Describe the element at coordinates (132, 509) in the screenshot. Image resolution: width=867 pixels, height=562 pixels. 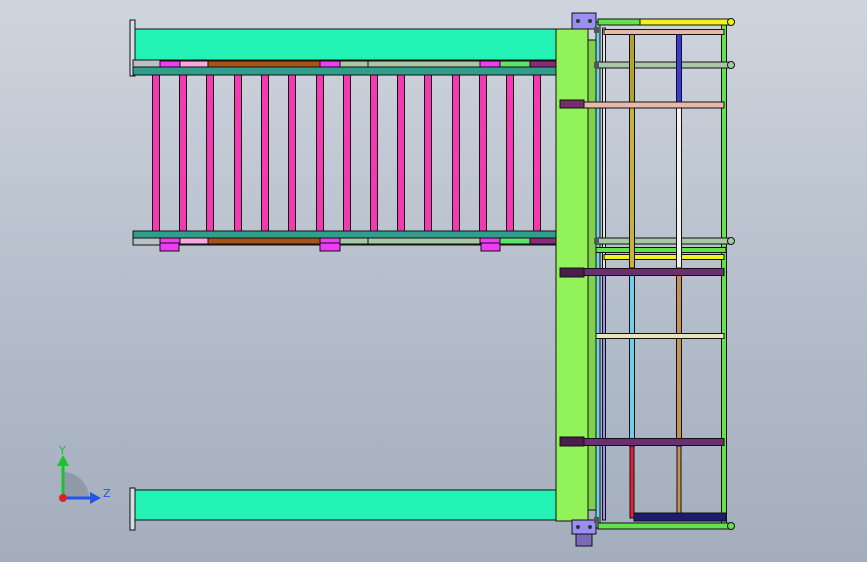
I see `end-plate-bottom` at that location.